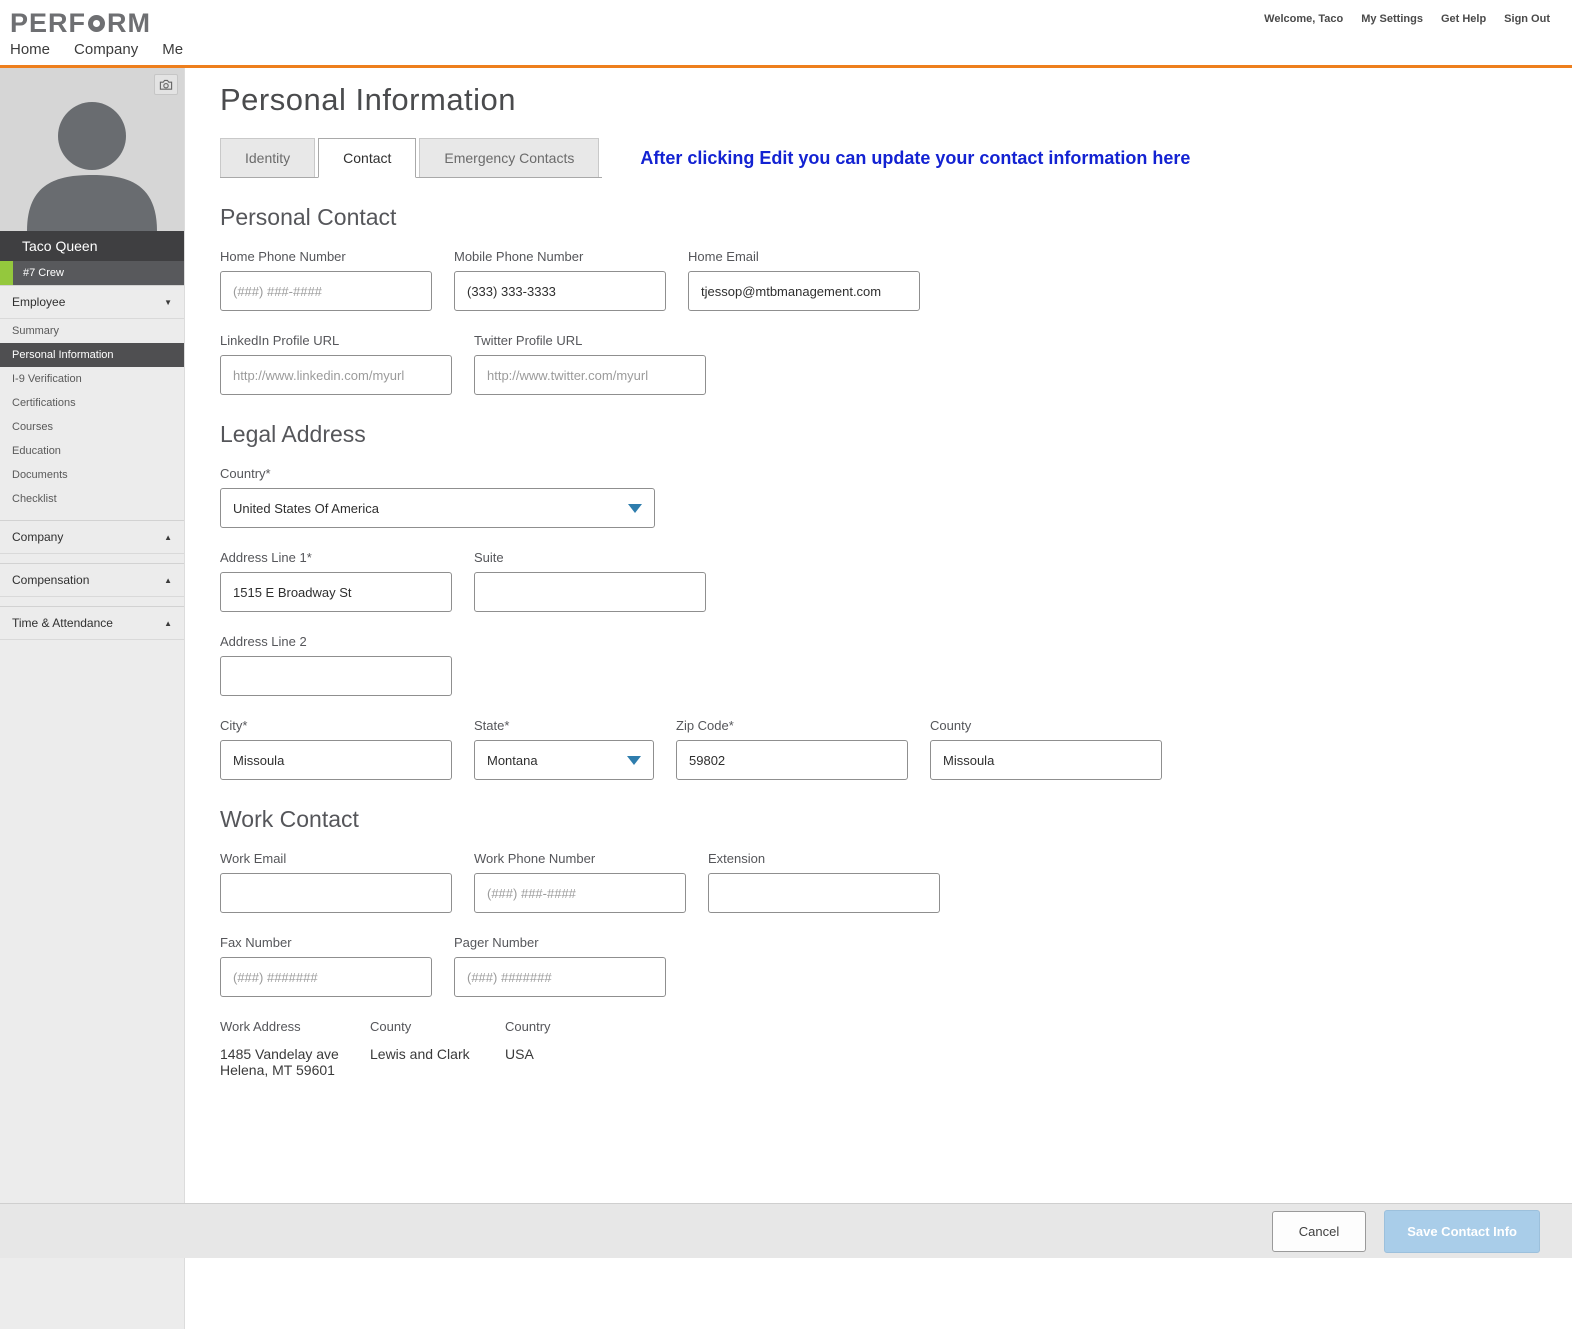 The width and height of the screenshot is (1572, 1329). What do you see at coordinates (92, 580) in the screenshot?
I see `sidebar-section-compensation: Compensation ▲` at bounding box center [92, 580].